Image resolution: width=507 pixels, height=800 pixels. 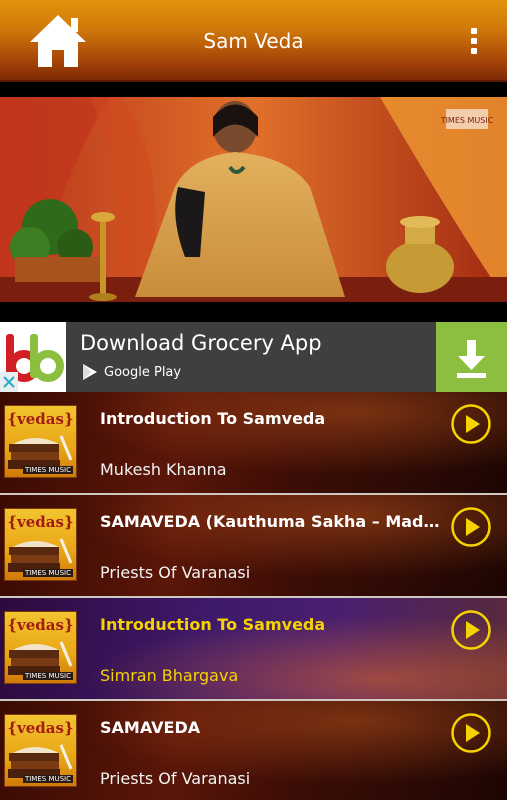 I want to click on overflow-menu-button, so click(x=474, y=41).